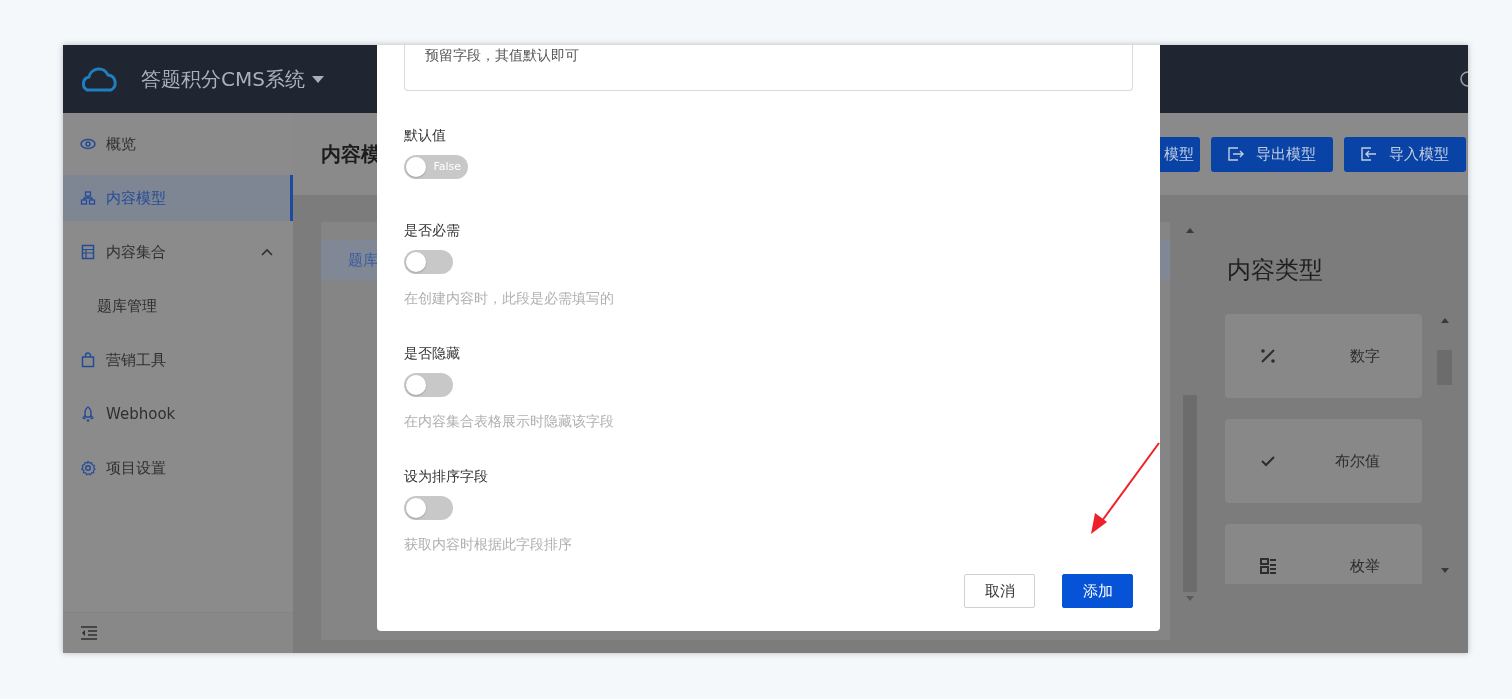  What do you see at coordinates (178, 252) in the screenshot?
I see `sidebar-item: 内容集合` at bounding box center [178, 252].